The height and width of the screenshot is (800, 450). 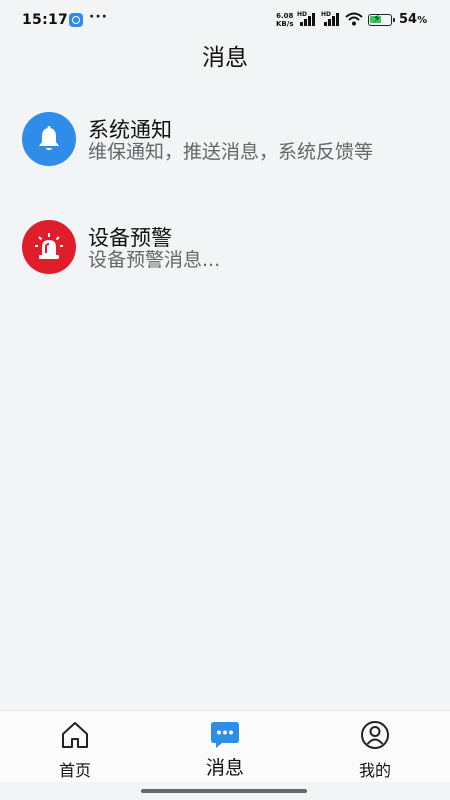 I want to click on home-icon, so click(x=75, y=735).